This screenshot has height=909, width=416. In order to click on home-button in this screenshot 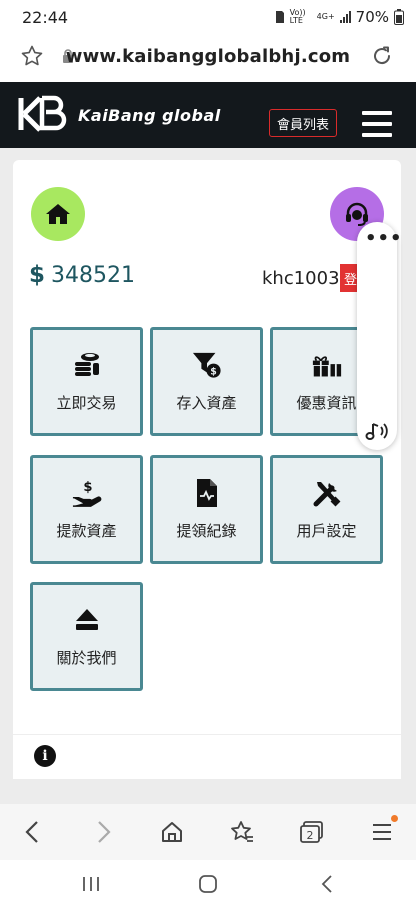, I will do `click(58, 214)`.